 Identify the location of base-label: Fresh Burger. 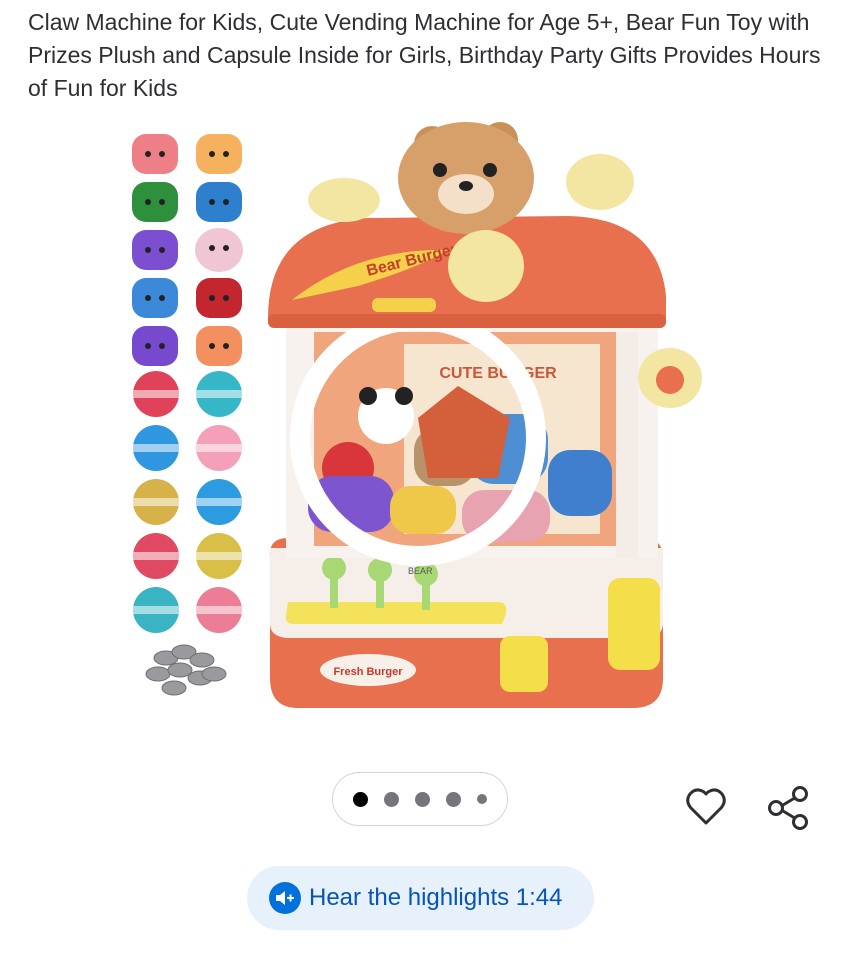
(368, 672).